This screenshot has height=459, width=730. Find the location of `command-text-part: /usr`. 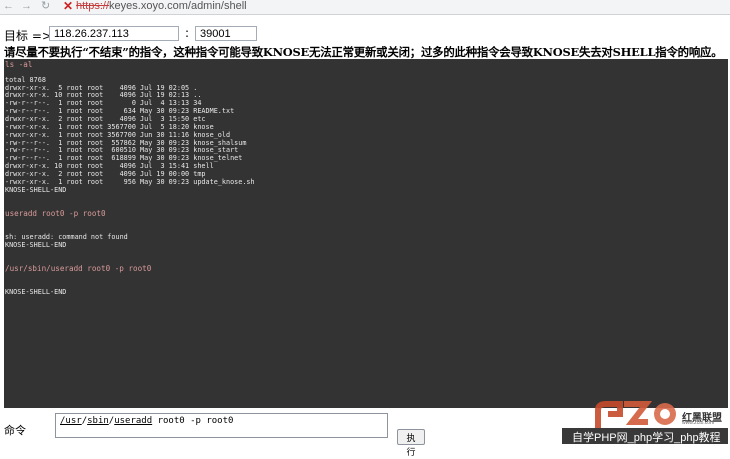

command-text-part: /usr is located at coordinates (71, 421).